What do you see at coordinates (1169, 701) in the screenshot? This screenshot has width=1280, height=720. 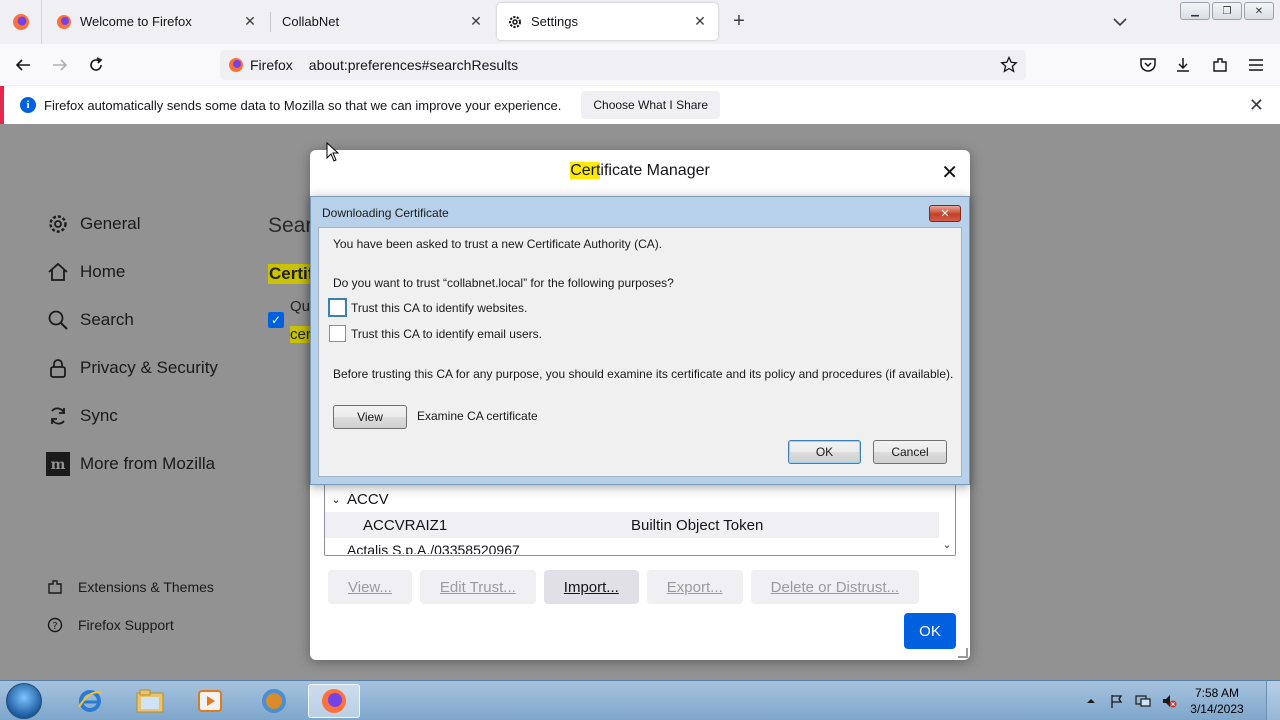 I see `volume-muted-icon` at bounding box center [1169, 701].